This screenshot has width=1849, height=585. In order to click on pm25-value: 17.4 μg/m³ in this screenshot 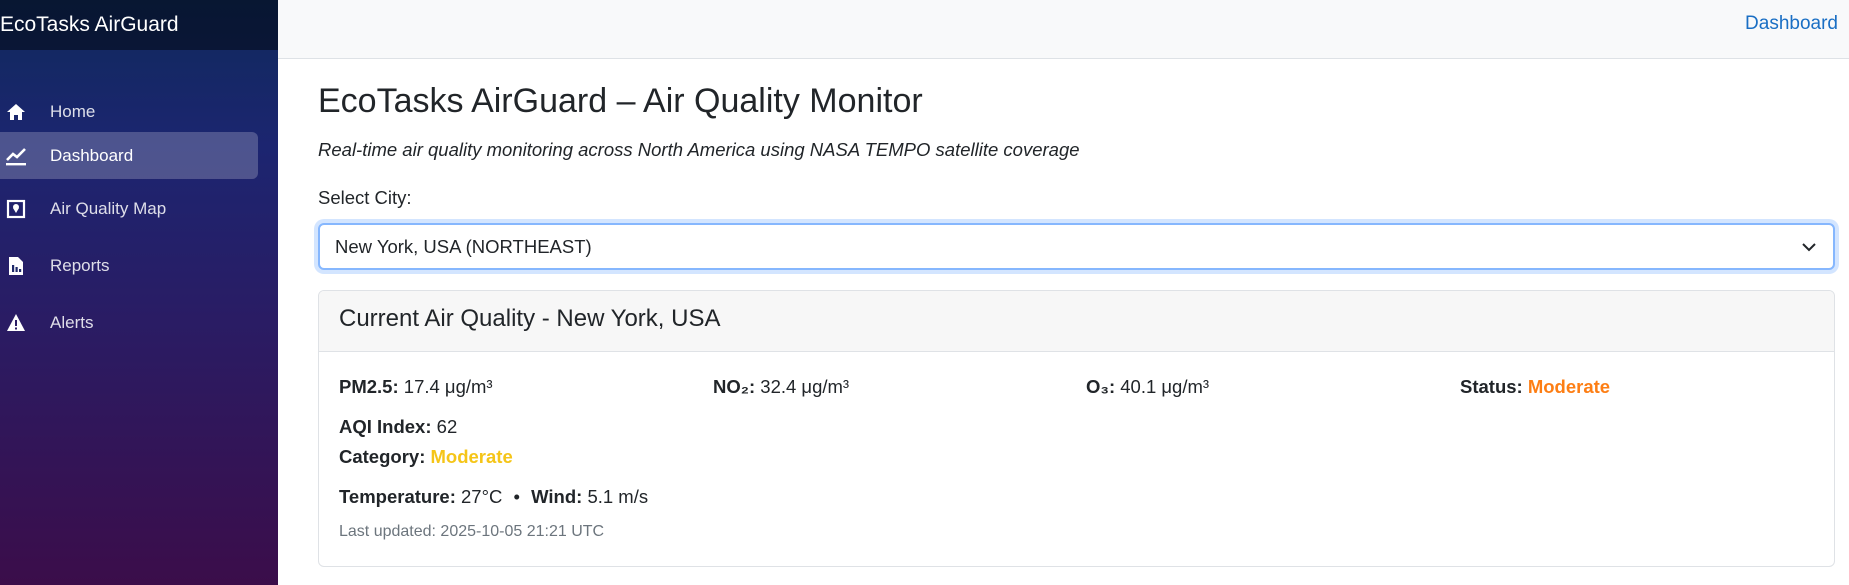, I will do `click(448, 386)`.